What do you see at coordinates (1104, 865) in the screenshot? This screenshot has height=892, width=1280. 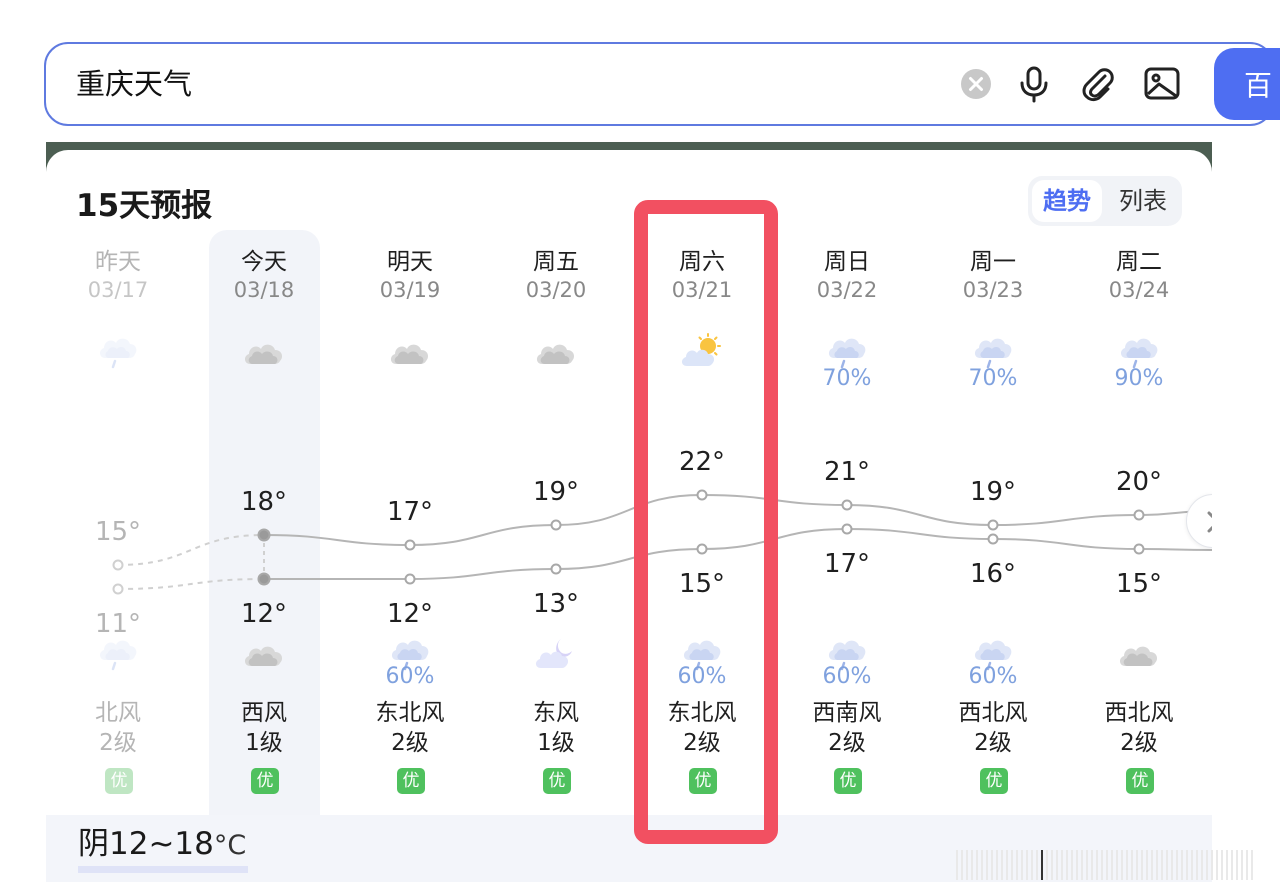 I see `watermark-stripes` at bounding box center [1104, 865].